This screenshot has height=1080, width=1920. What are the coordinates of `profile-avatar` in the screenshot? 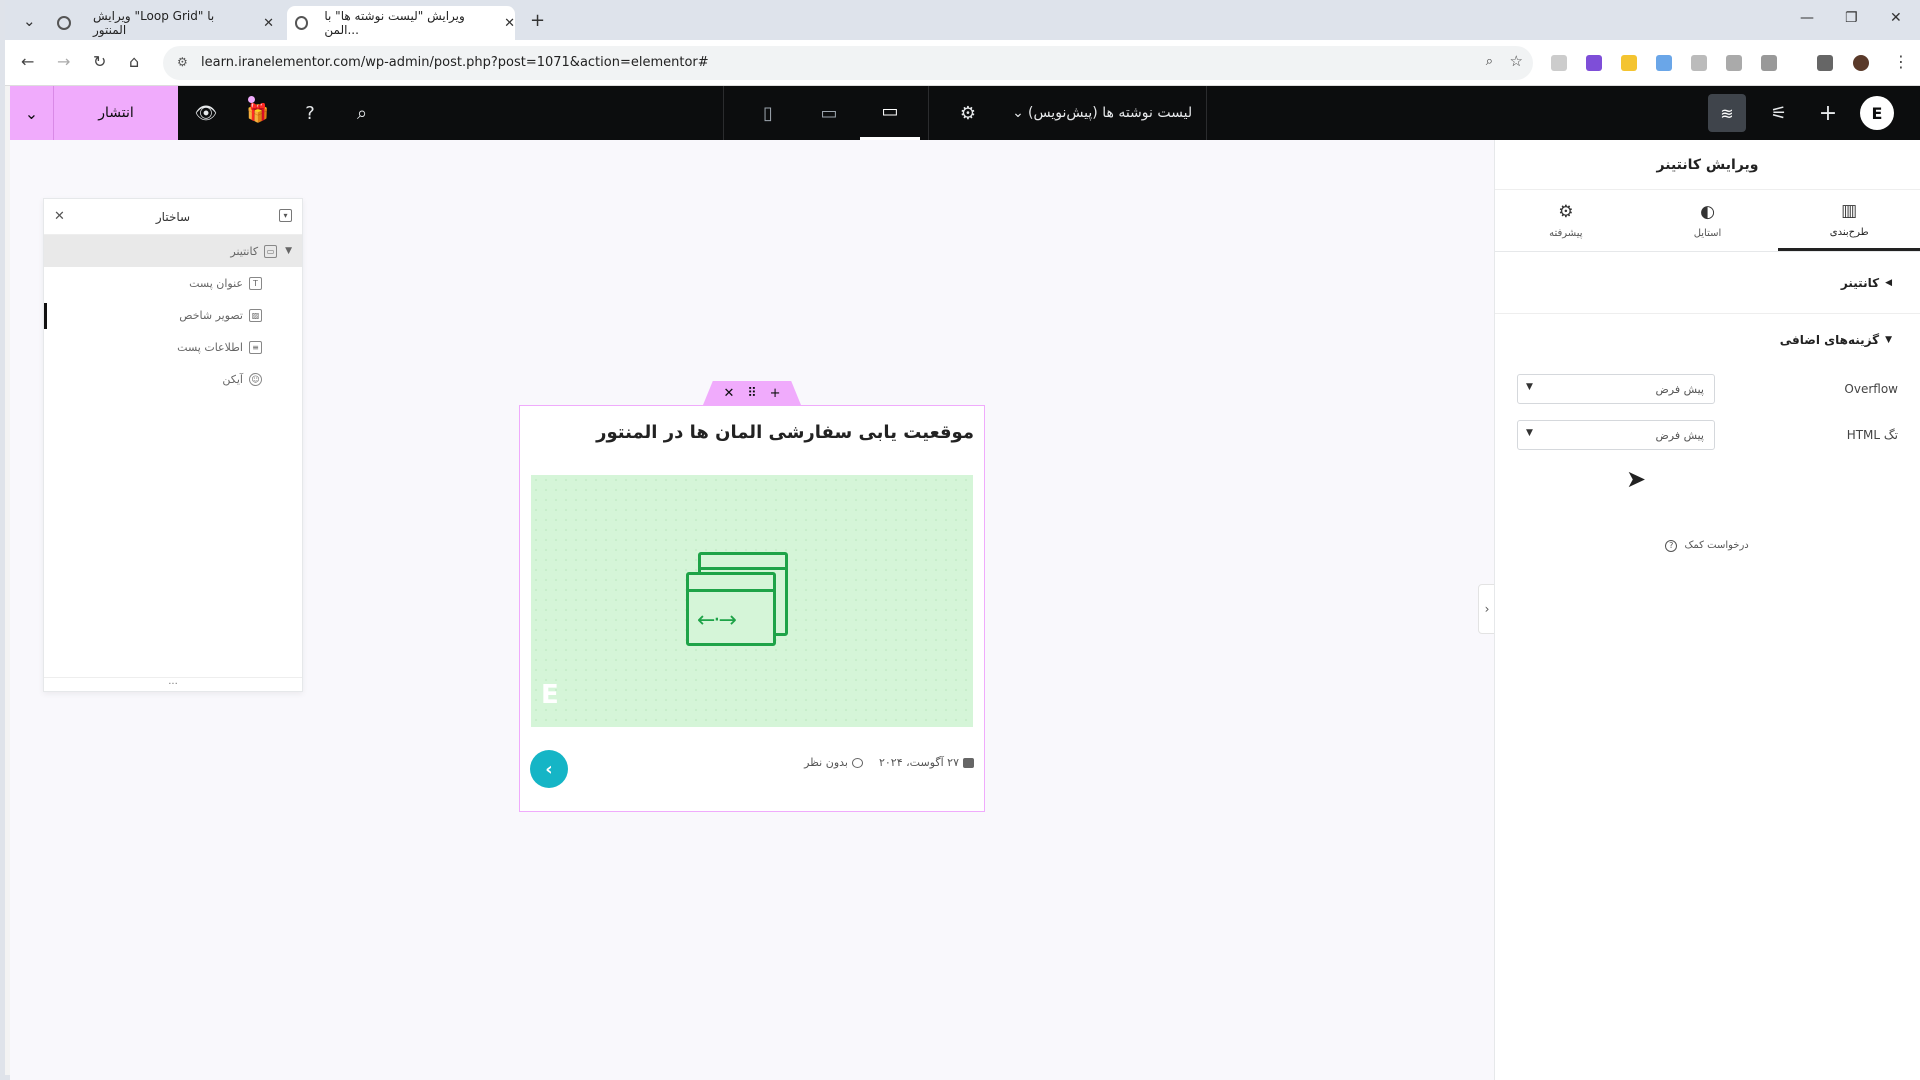 It's located at (1861, 63).